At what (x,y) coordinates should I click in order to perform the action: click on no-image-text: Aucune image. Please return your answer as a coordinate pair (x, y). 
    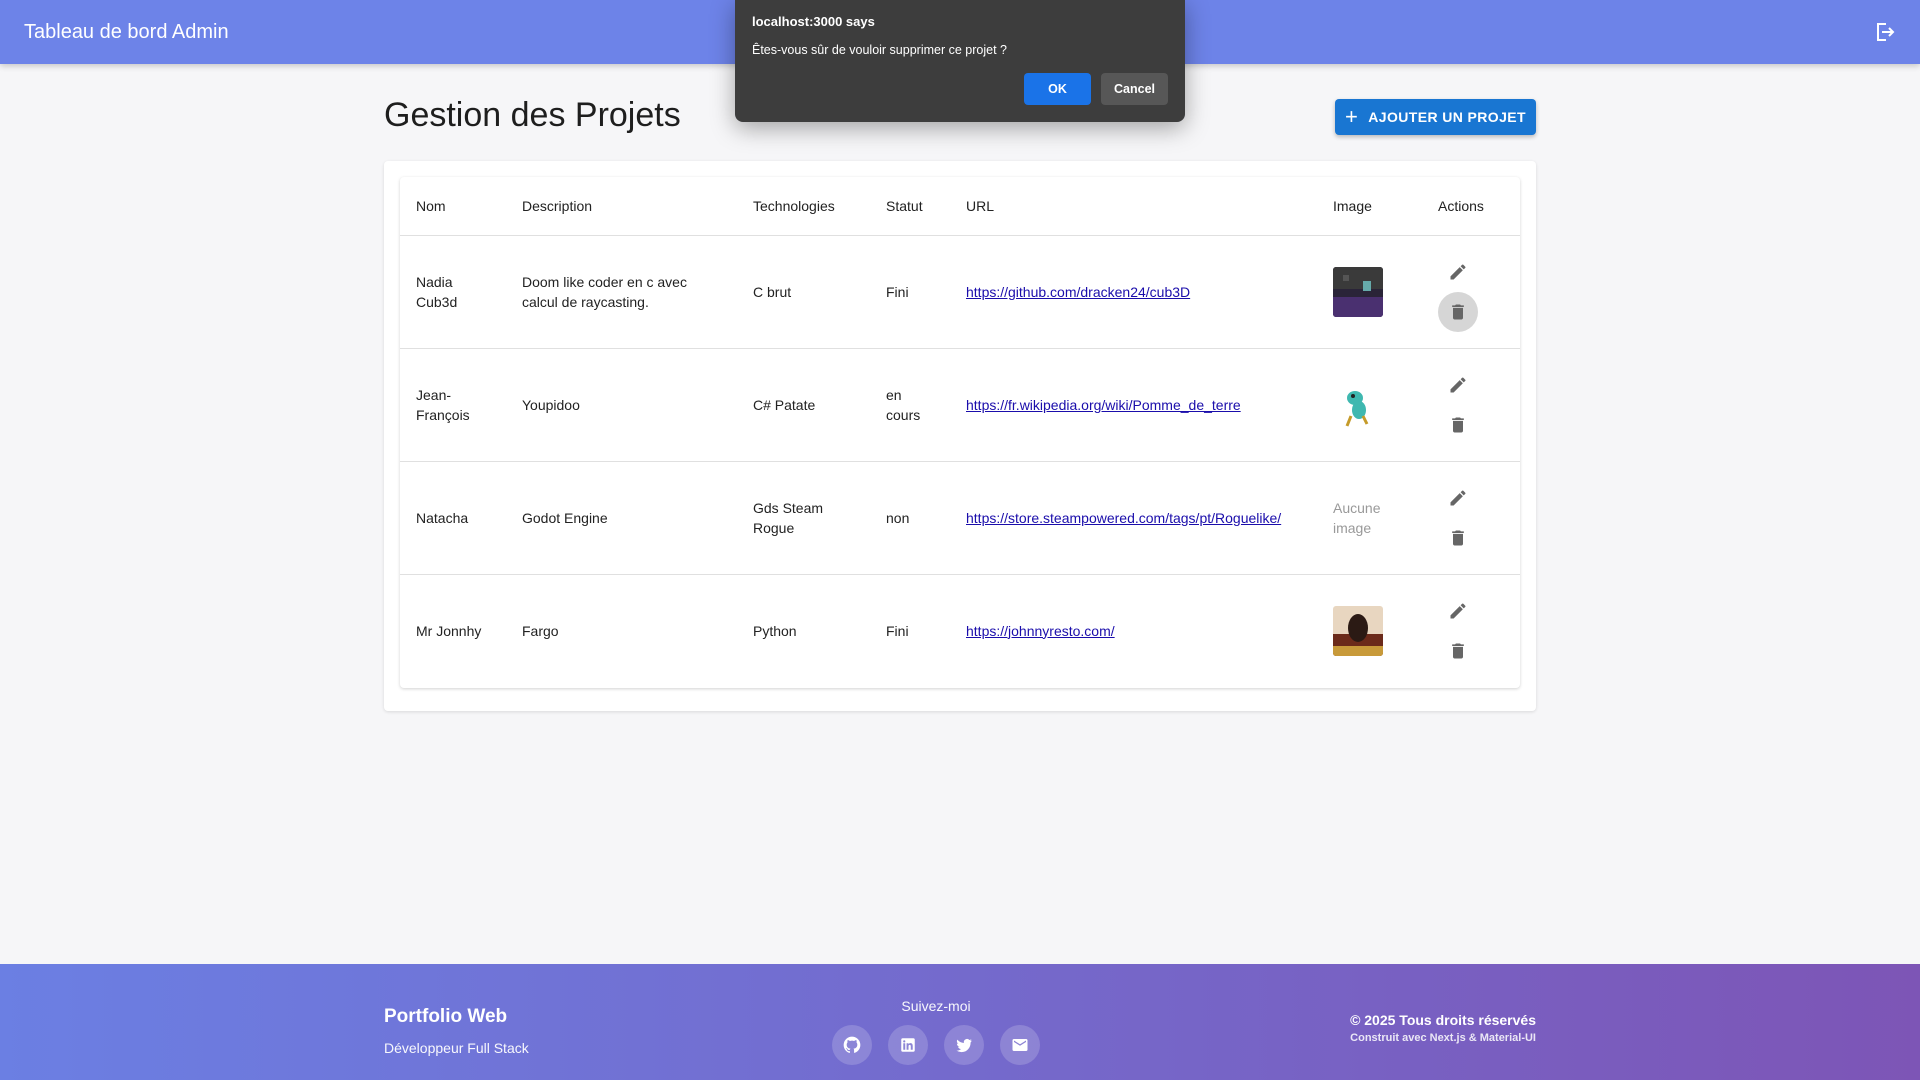
    Looking at the image, I should click on (1357, 517).